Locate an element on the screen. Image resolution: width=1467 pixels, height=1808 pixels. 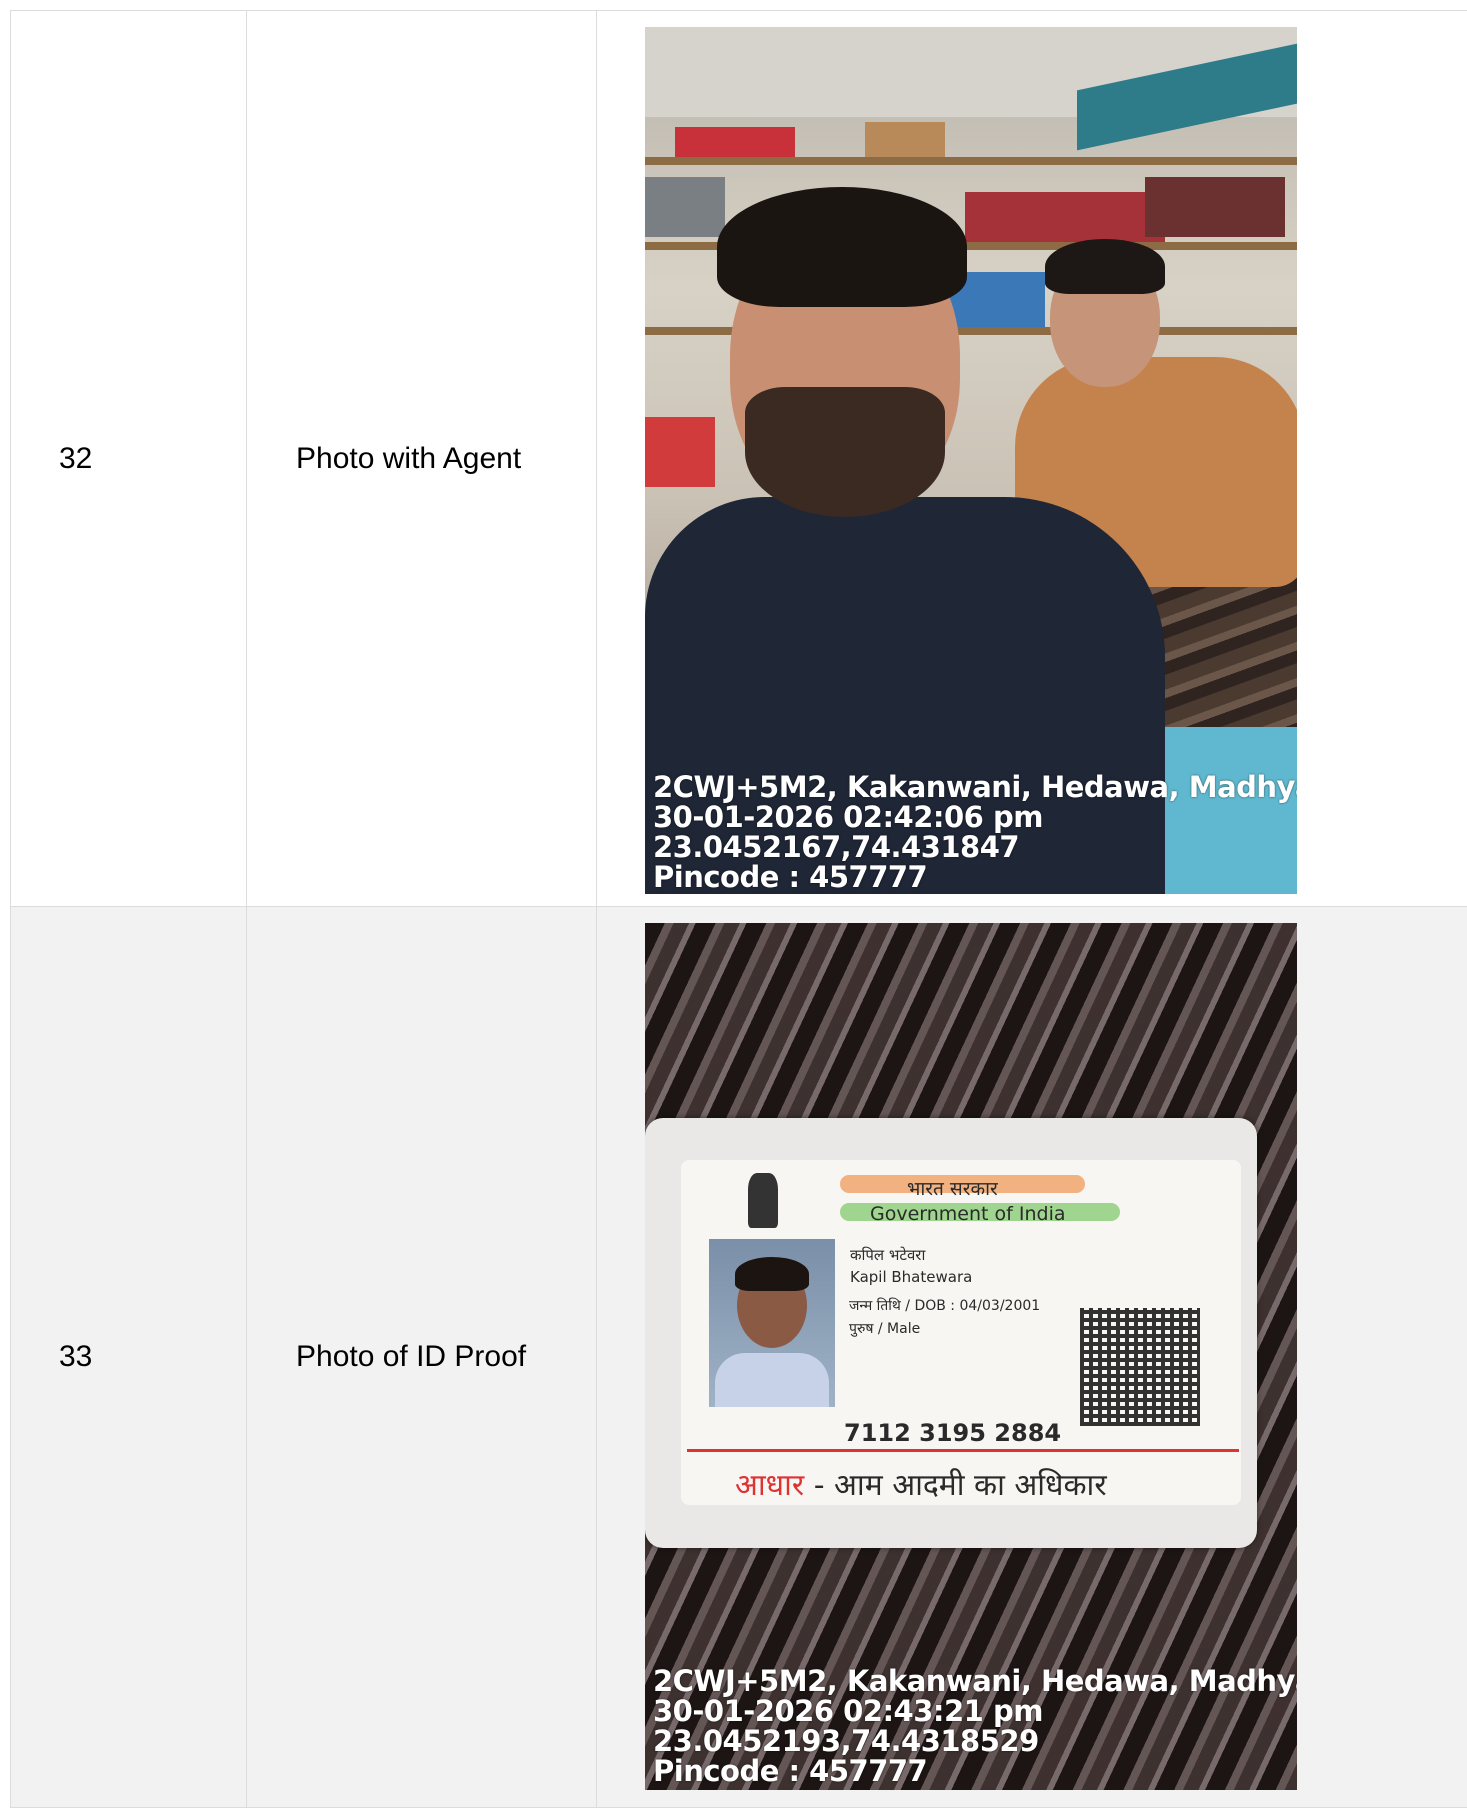
row-label: Photo of ID Proof is located at coordinates (422, 1357).